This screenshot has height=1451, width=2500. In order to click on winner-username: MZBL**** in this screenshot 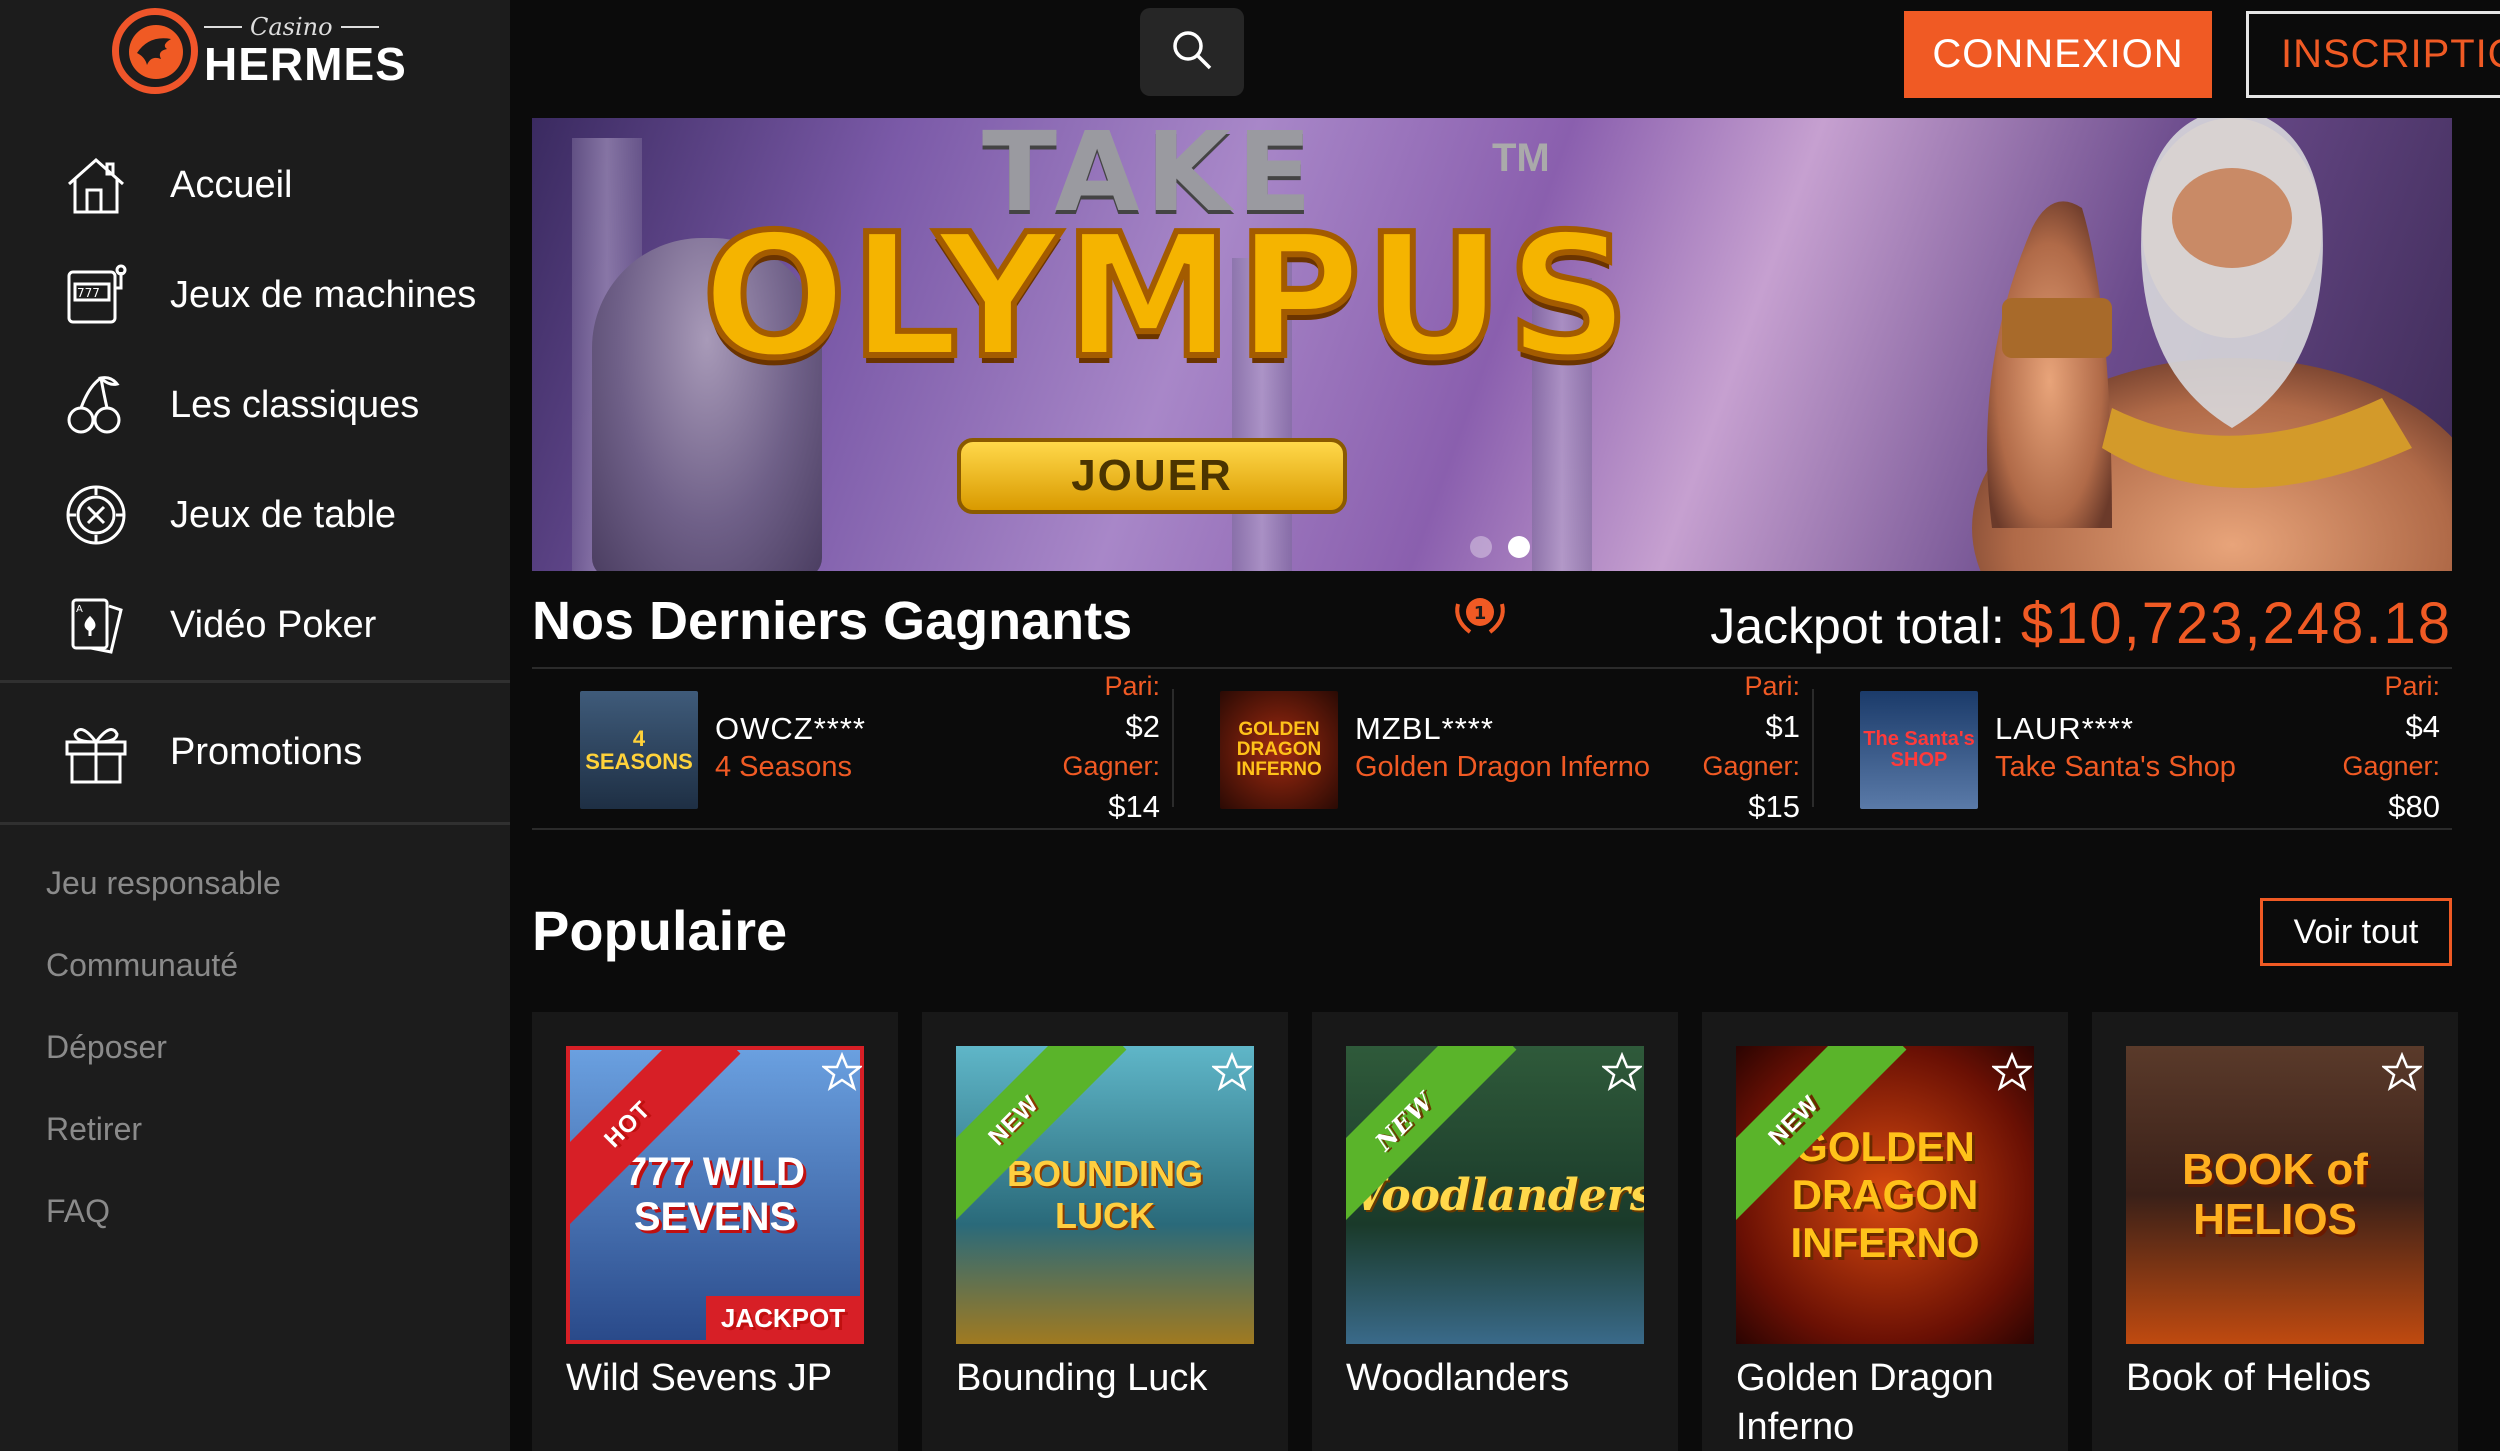, I will do `click(1424, 728)`.